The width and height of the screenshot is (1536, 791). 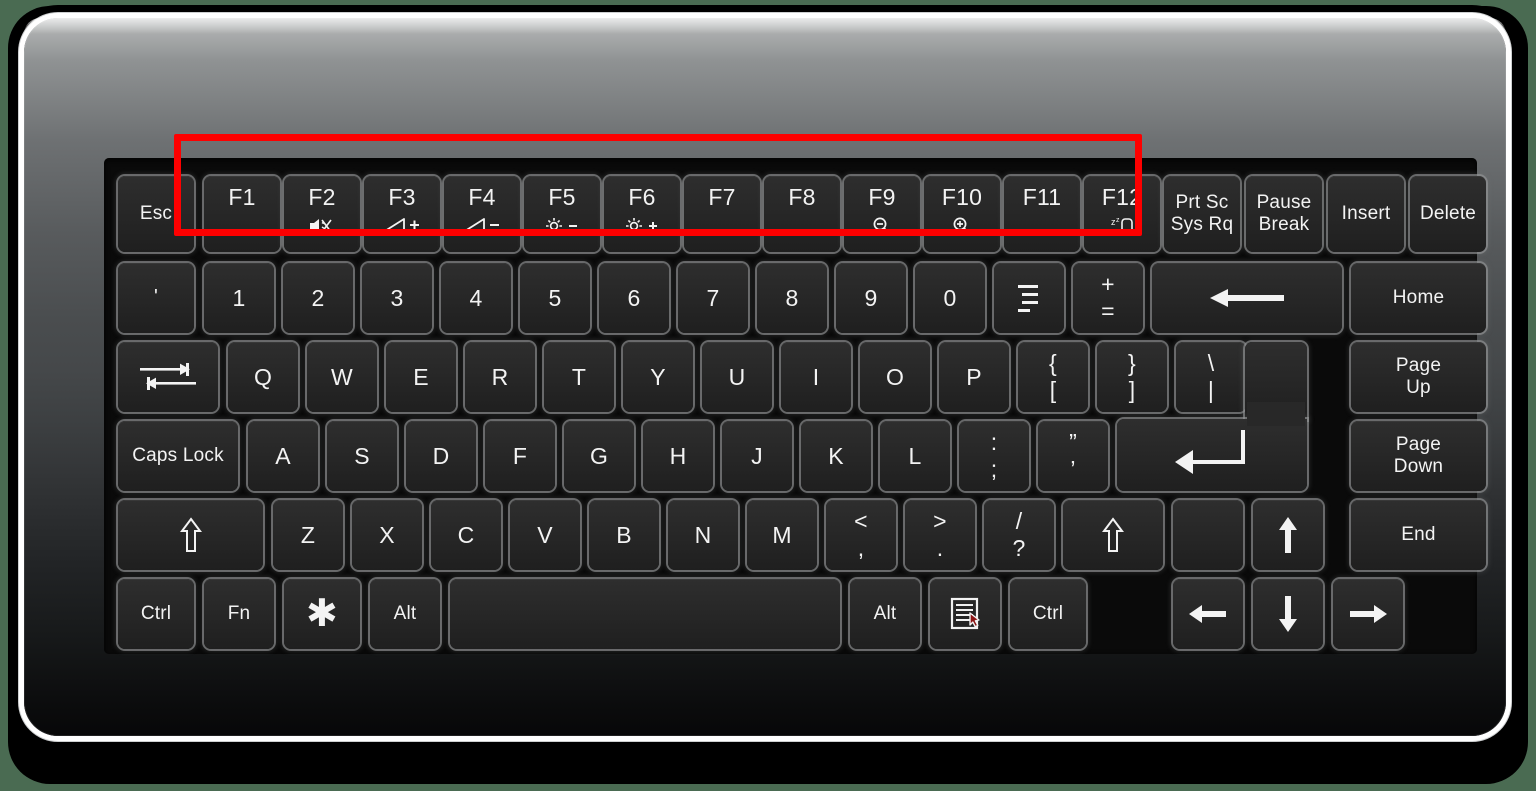 I want to click on key-tab, so click(x=168, y=377).